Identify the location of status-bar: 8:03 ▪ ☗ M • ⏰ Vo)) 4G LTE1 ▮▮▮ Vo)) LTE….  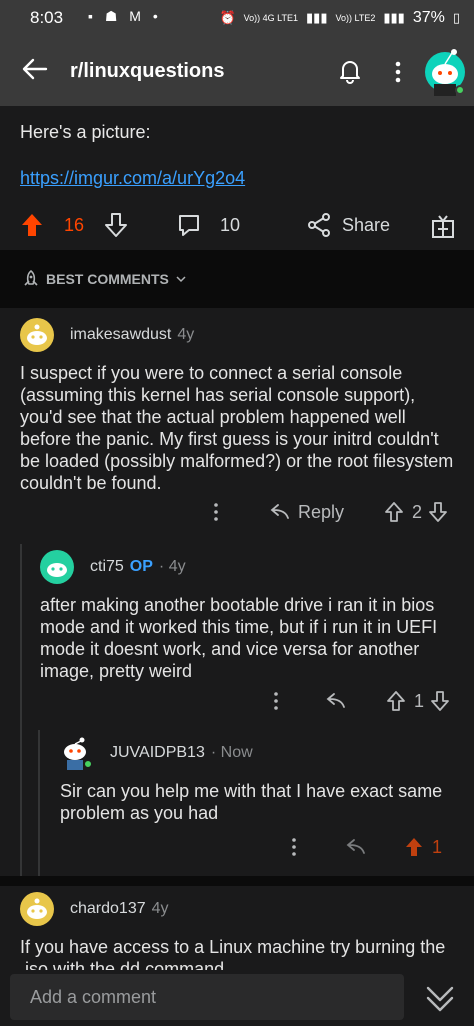
(237, 18).